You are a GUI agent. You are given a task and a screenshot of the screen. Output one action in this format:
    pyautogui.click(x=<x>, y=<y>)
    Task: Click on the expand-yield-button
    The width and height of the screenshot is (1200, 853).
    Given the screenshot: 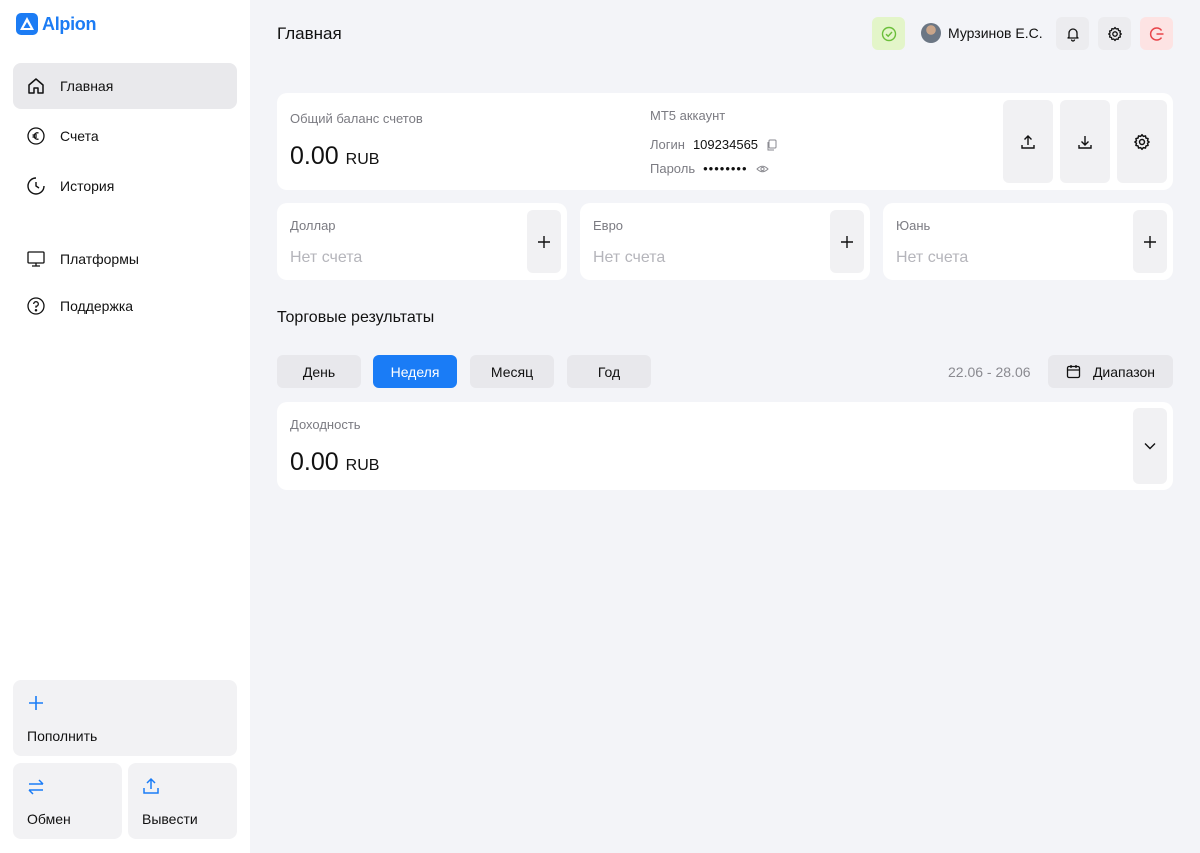 What is the action you would take?
    pyautogui.click(x=1150, y=446)
    